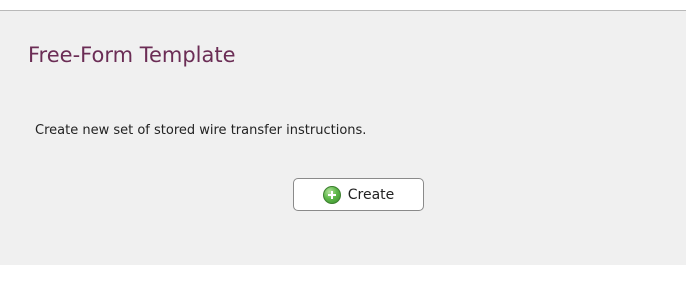 The width and height of the screenshot is (690, 293). I want to click on panel-title: Free-Form Template, so click(132, 55).